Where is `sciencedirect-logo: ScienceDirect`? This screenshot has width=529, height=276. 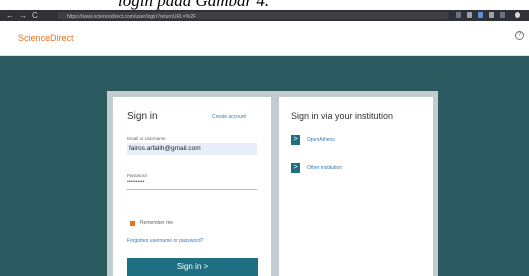 sciencedirect-logo: ScienceDirect is located at coordinates (46, 38).